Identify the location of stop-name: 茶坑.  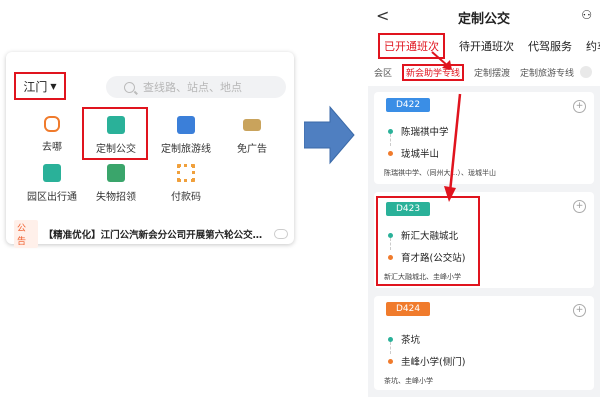
(411, 340).